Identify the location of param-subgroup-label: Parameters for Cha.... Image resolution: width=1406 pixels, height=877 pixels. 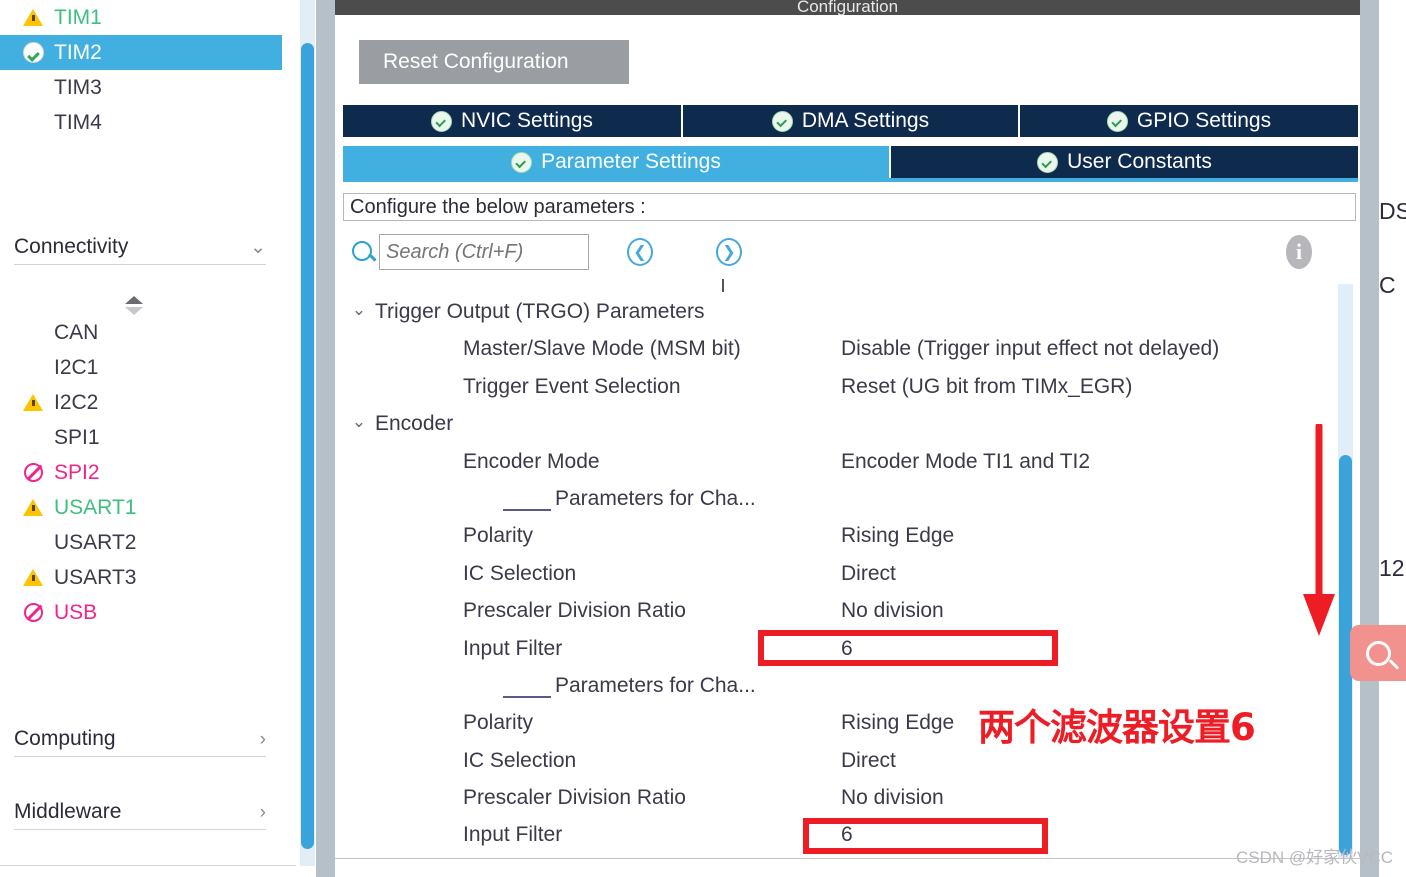
(655, 498).